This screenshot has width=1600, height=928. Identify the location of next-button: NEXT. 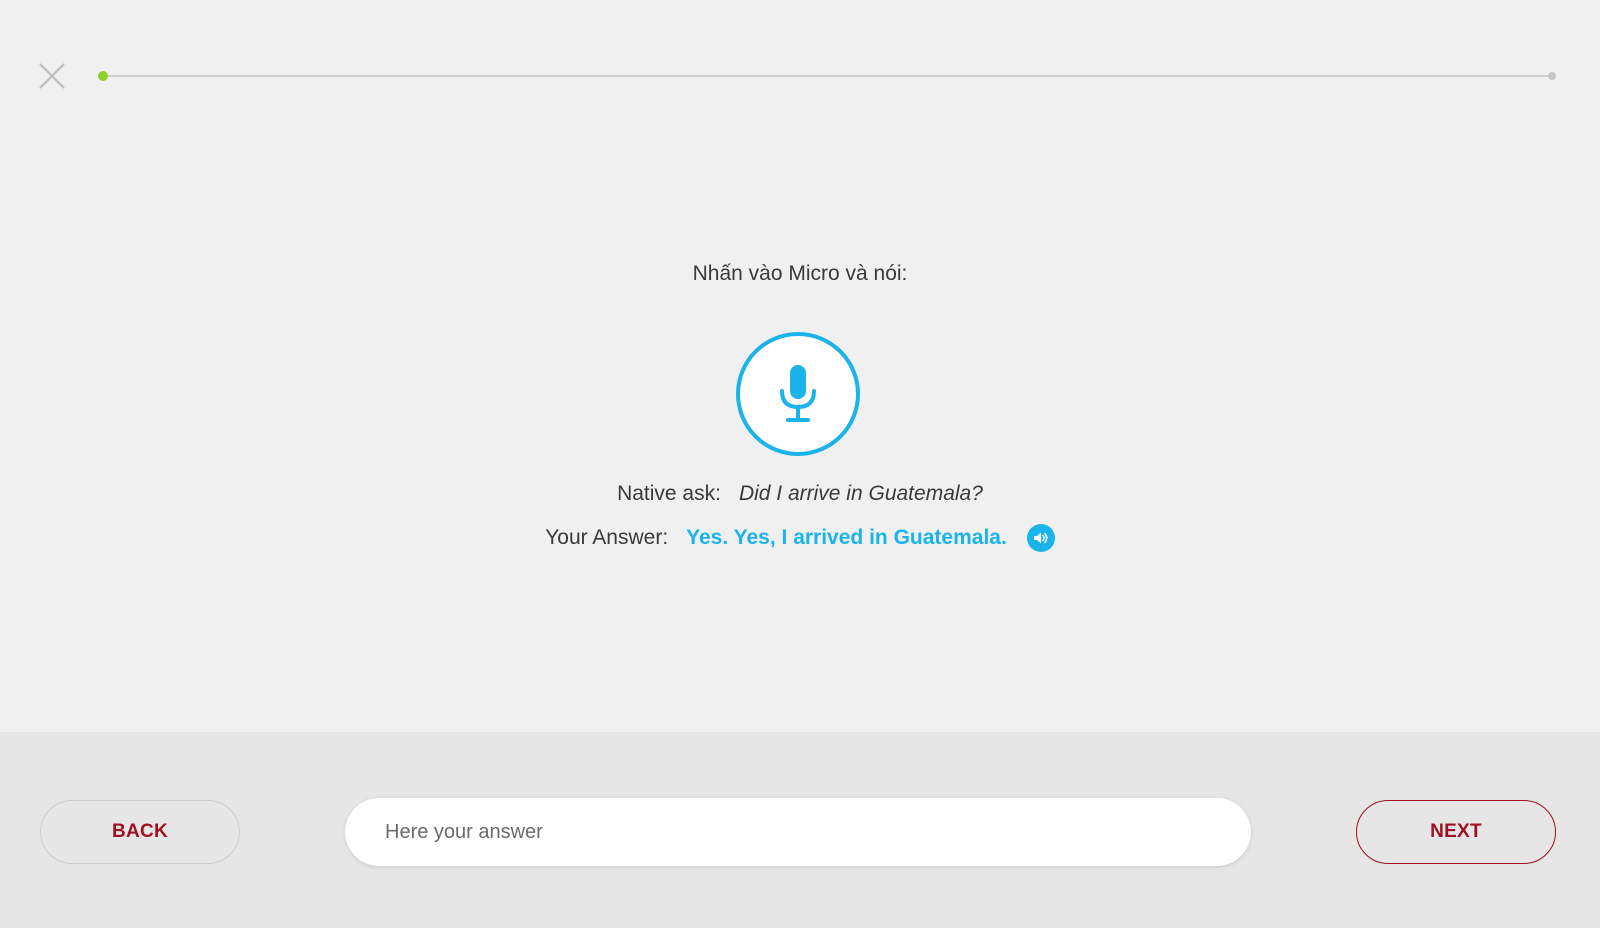
(1456, 832).